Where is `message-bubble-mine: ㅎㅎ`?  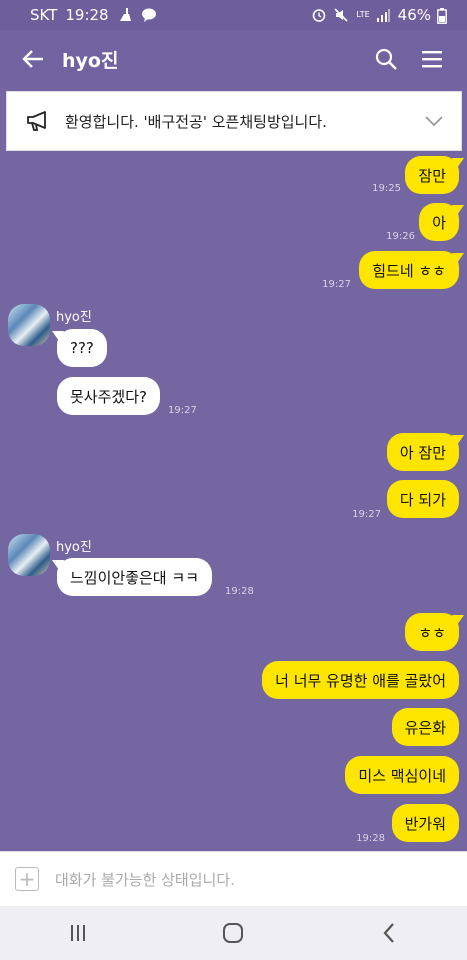 message-bubble-mine: ㅎㅎ is located at coordinates (432, 632).